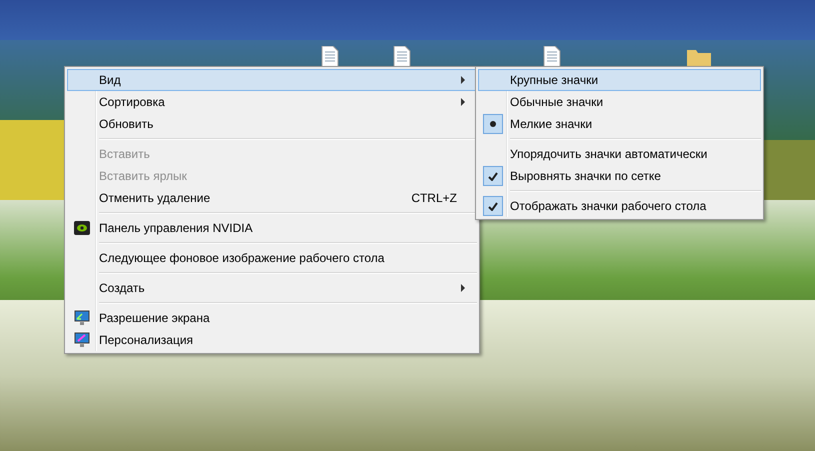 Image resolution: width=815 pixels, height=451 pixels. What do you see at coordinates (272, 198) in the screenshot?
I see `menu-item: Отменить удаление CTRL+Z` at bounding box center [272, 198].